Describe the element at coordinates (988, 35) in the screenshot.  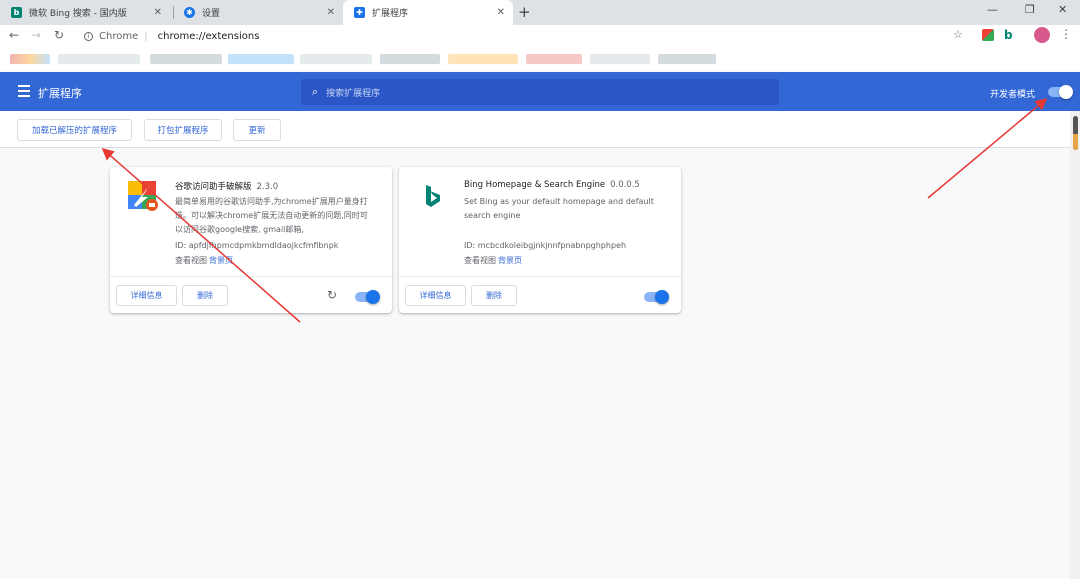
I see `google-helper-extension-icon` at that location.